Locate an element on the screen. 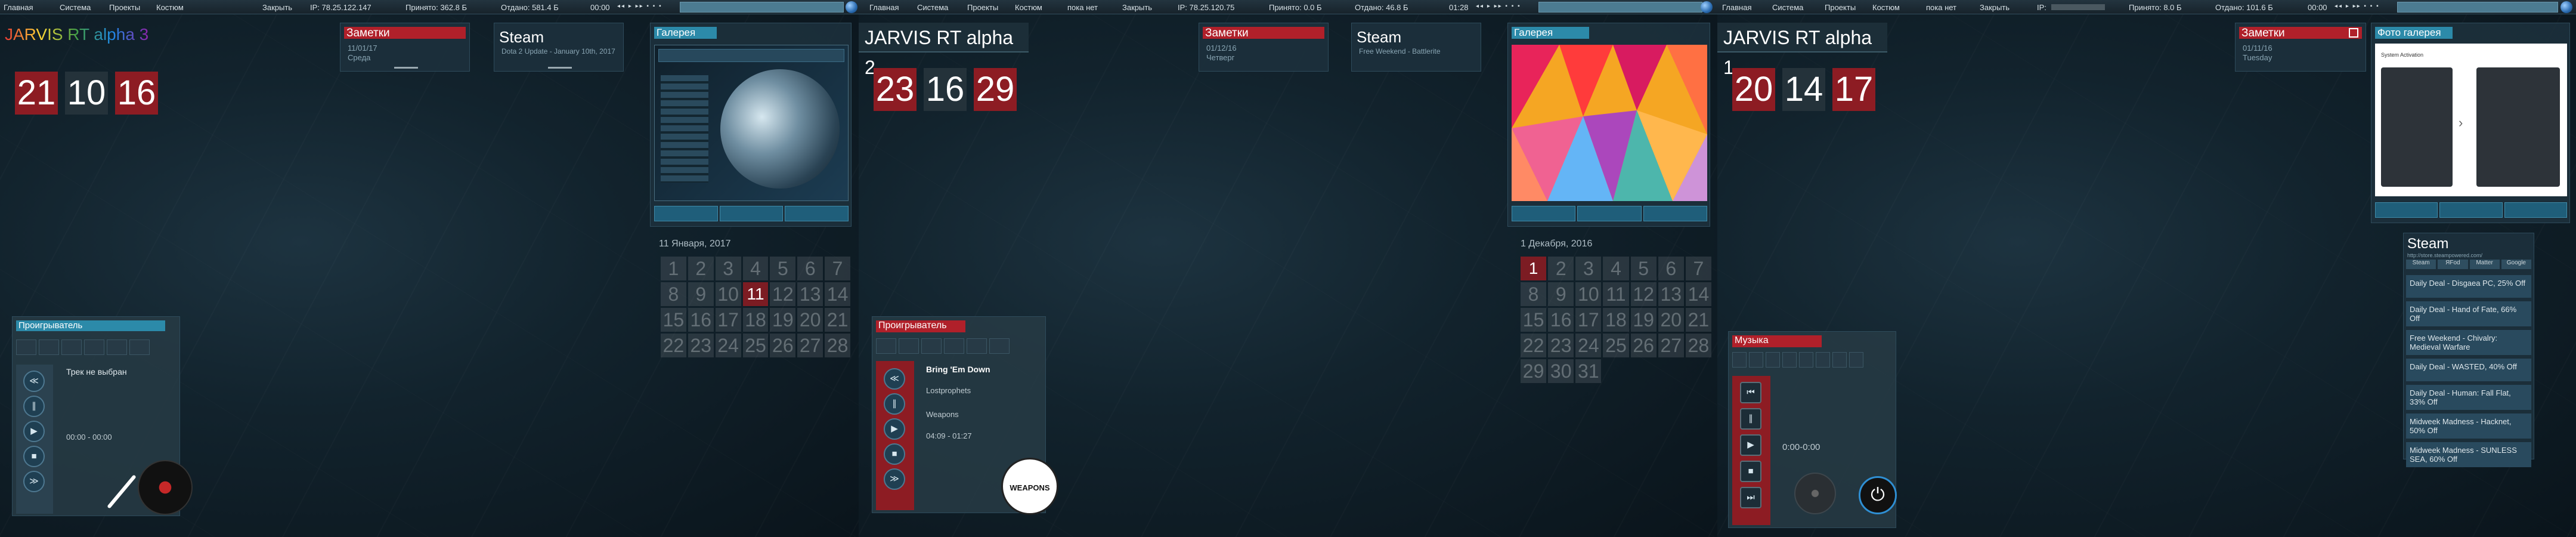 This screenshot has width=2576, height=537. notes-widget: Заметки 01/11/16 Tuesday is located at coordinates (2301, 47).